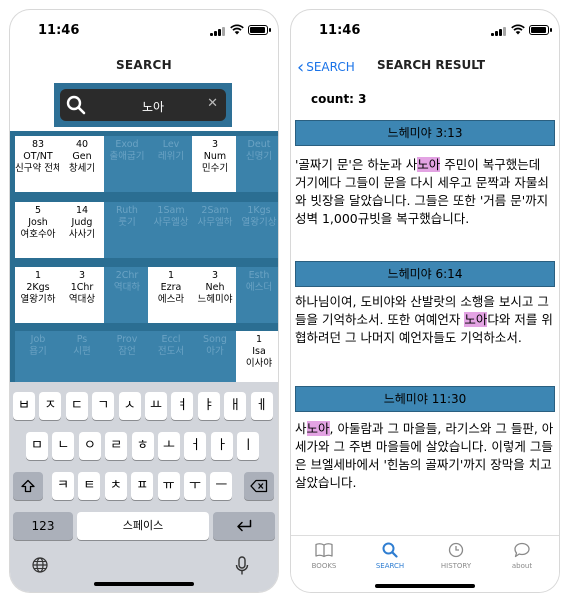  What do you see at coordinates (129, 406) in the screenshot?
I see `key: ㅅ` at bounding box center [129, 406].